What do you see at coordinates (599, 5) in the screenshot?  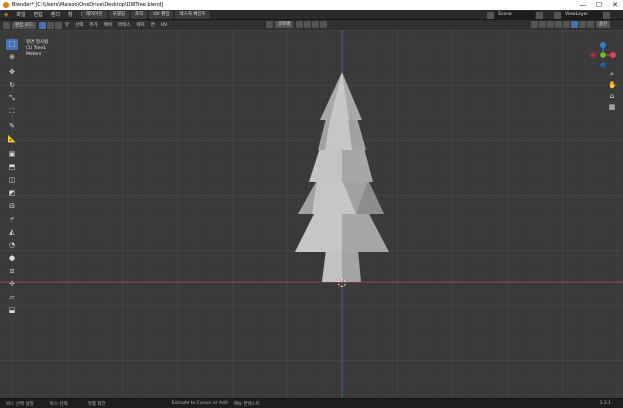 I see `maximize-button: ☐` at bounding box center [599, 5].